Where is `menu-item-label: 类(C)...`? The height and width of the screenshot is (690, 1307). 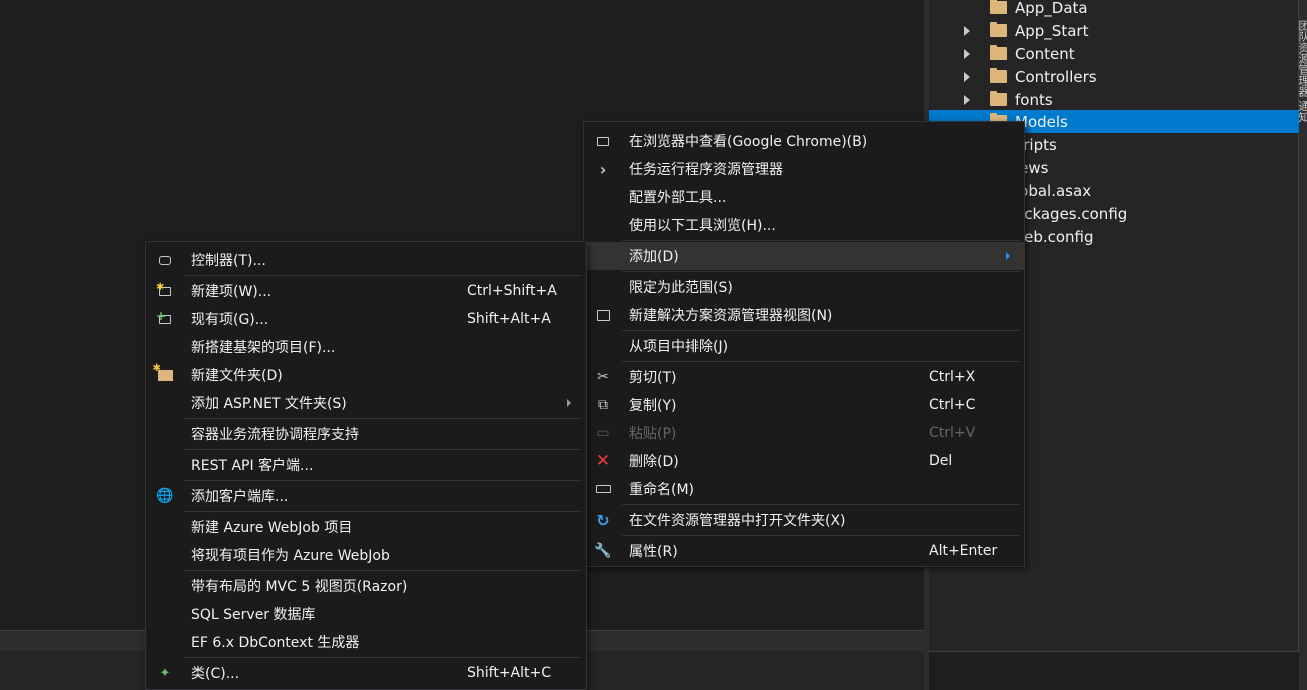 menu-item-label: 类(C)... is located at coordinates (215, 674).